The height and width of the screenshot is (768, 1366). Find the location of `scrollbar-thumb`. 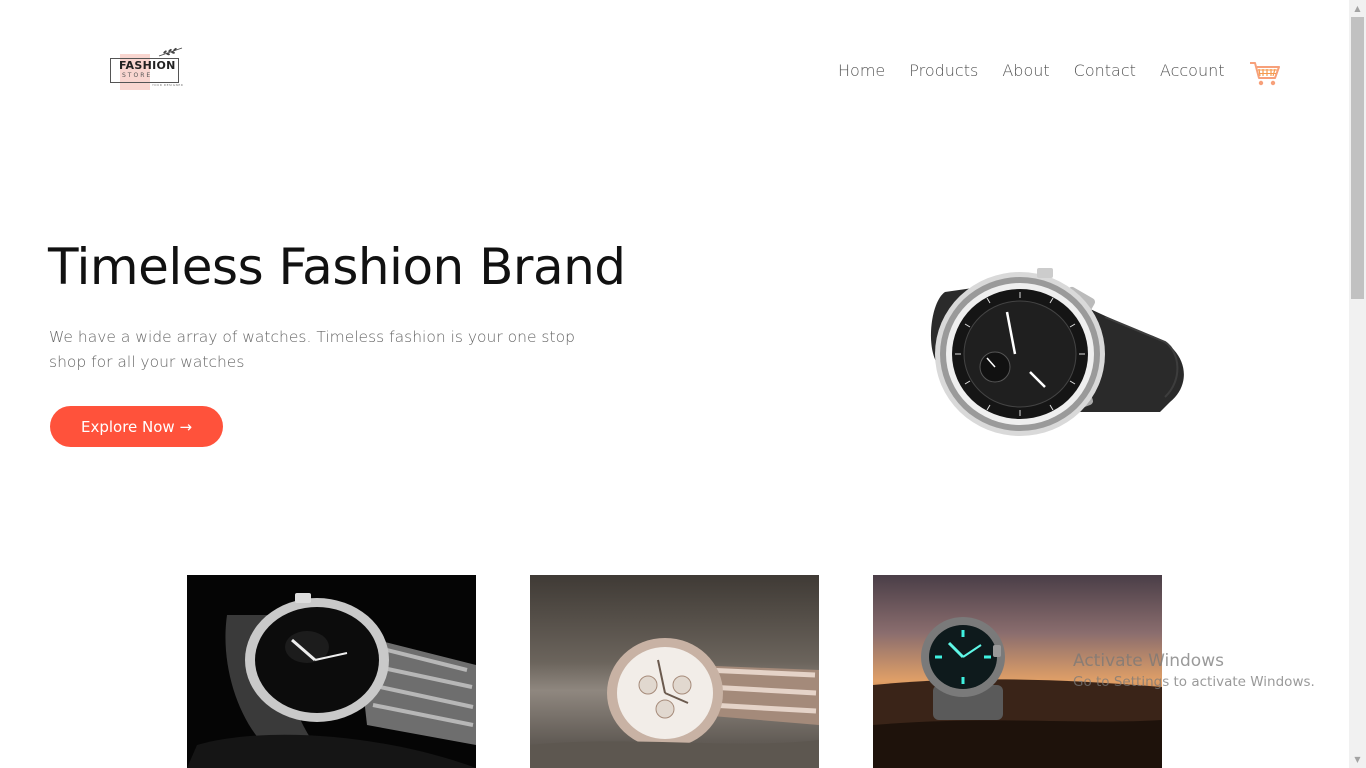

scrollbar-thumb is located at coordinates (1357, 158).